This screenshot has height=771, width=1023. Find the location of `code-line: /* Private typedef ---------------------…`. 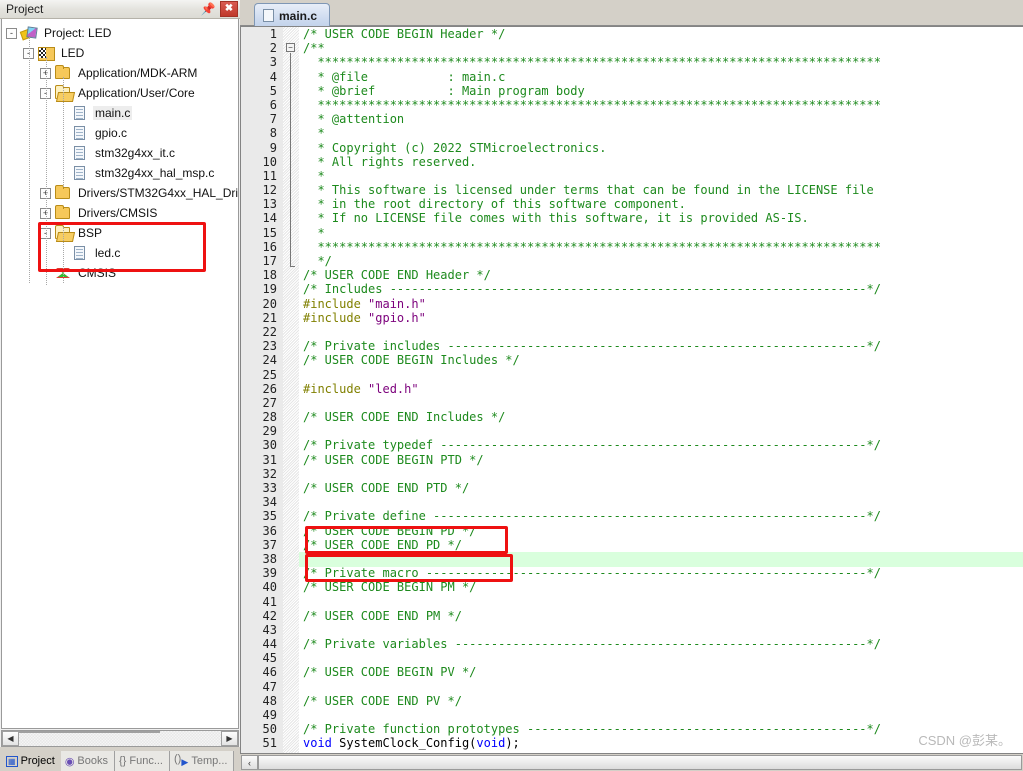

code-line: /* Private typedef ---------------------… is located at coordinates (663, 445).